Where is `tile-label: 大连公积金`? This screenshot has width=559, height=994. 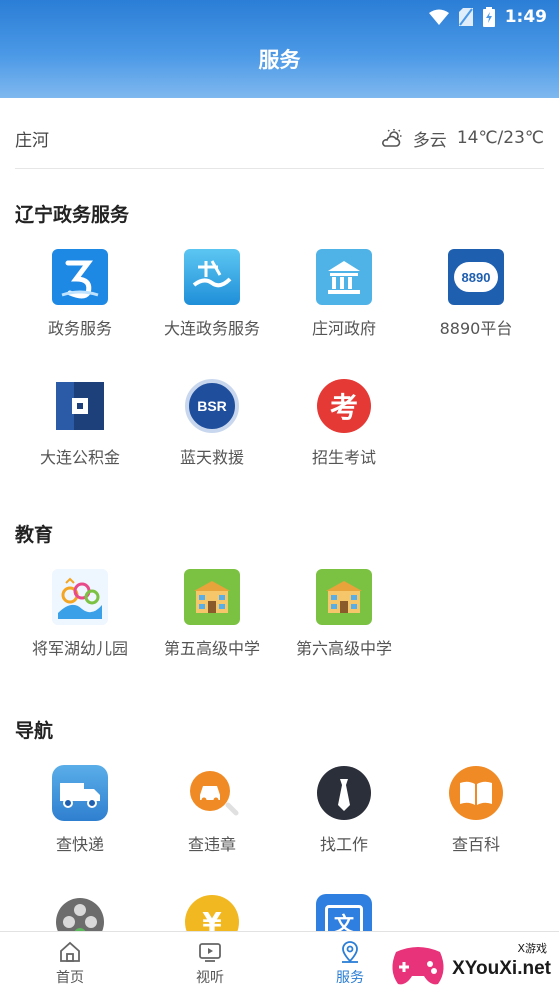 tile-label: 大连公积金 is located at coordinates (79, 457).